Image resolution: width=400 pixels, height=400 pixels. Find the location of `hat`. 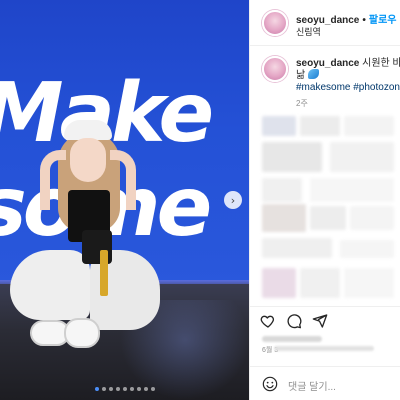

hat is located at coordinates (88, 130).